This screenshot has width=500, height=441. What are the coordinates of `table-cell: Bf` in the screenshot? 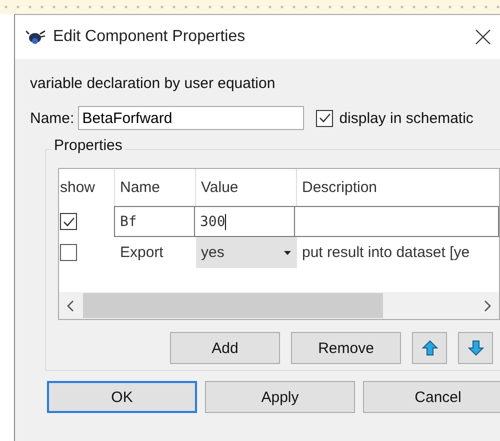 It's located at (154, 221).